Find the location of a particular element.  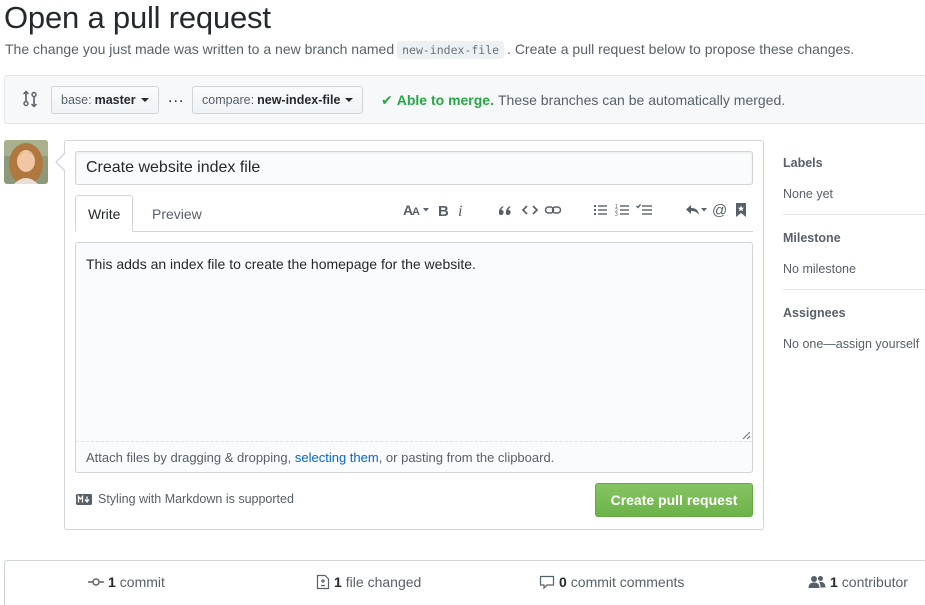

commits-stat: 1 commit is located at coordinates (126, 582).